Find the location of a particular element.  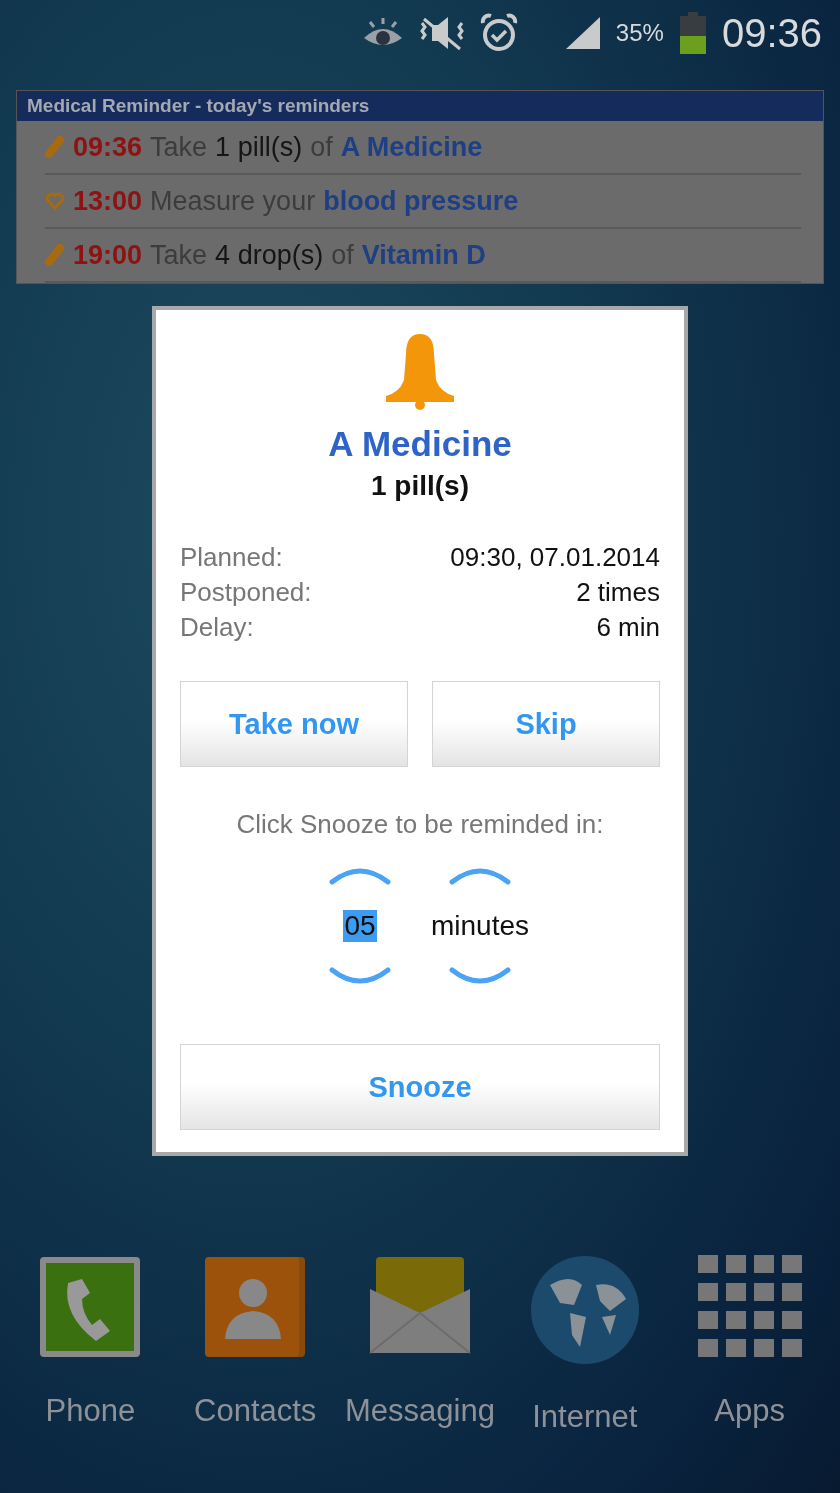

reminder-time: 19:00 is located at coordinates (108, 255).